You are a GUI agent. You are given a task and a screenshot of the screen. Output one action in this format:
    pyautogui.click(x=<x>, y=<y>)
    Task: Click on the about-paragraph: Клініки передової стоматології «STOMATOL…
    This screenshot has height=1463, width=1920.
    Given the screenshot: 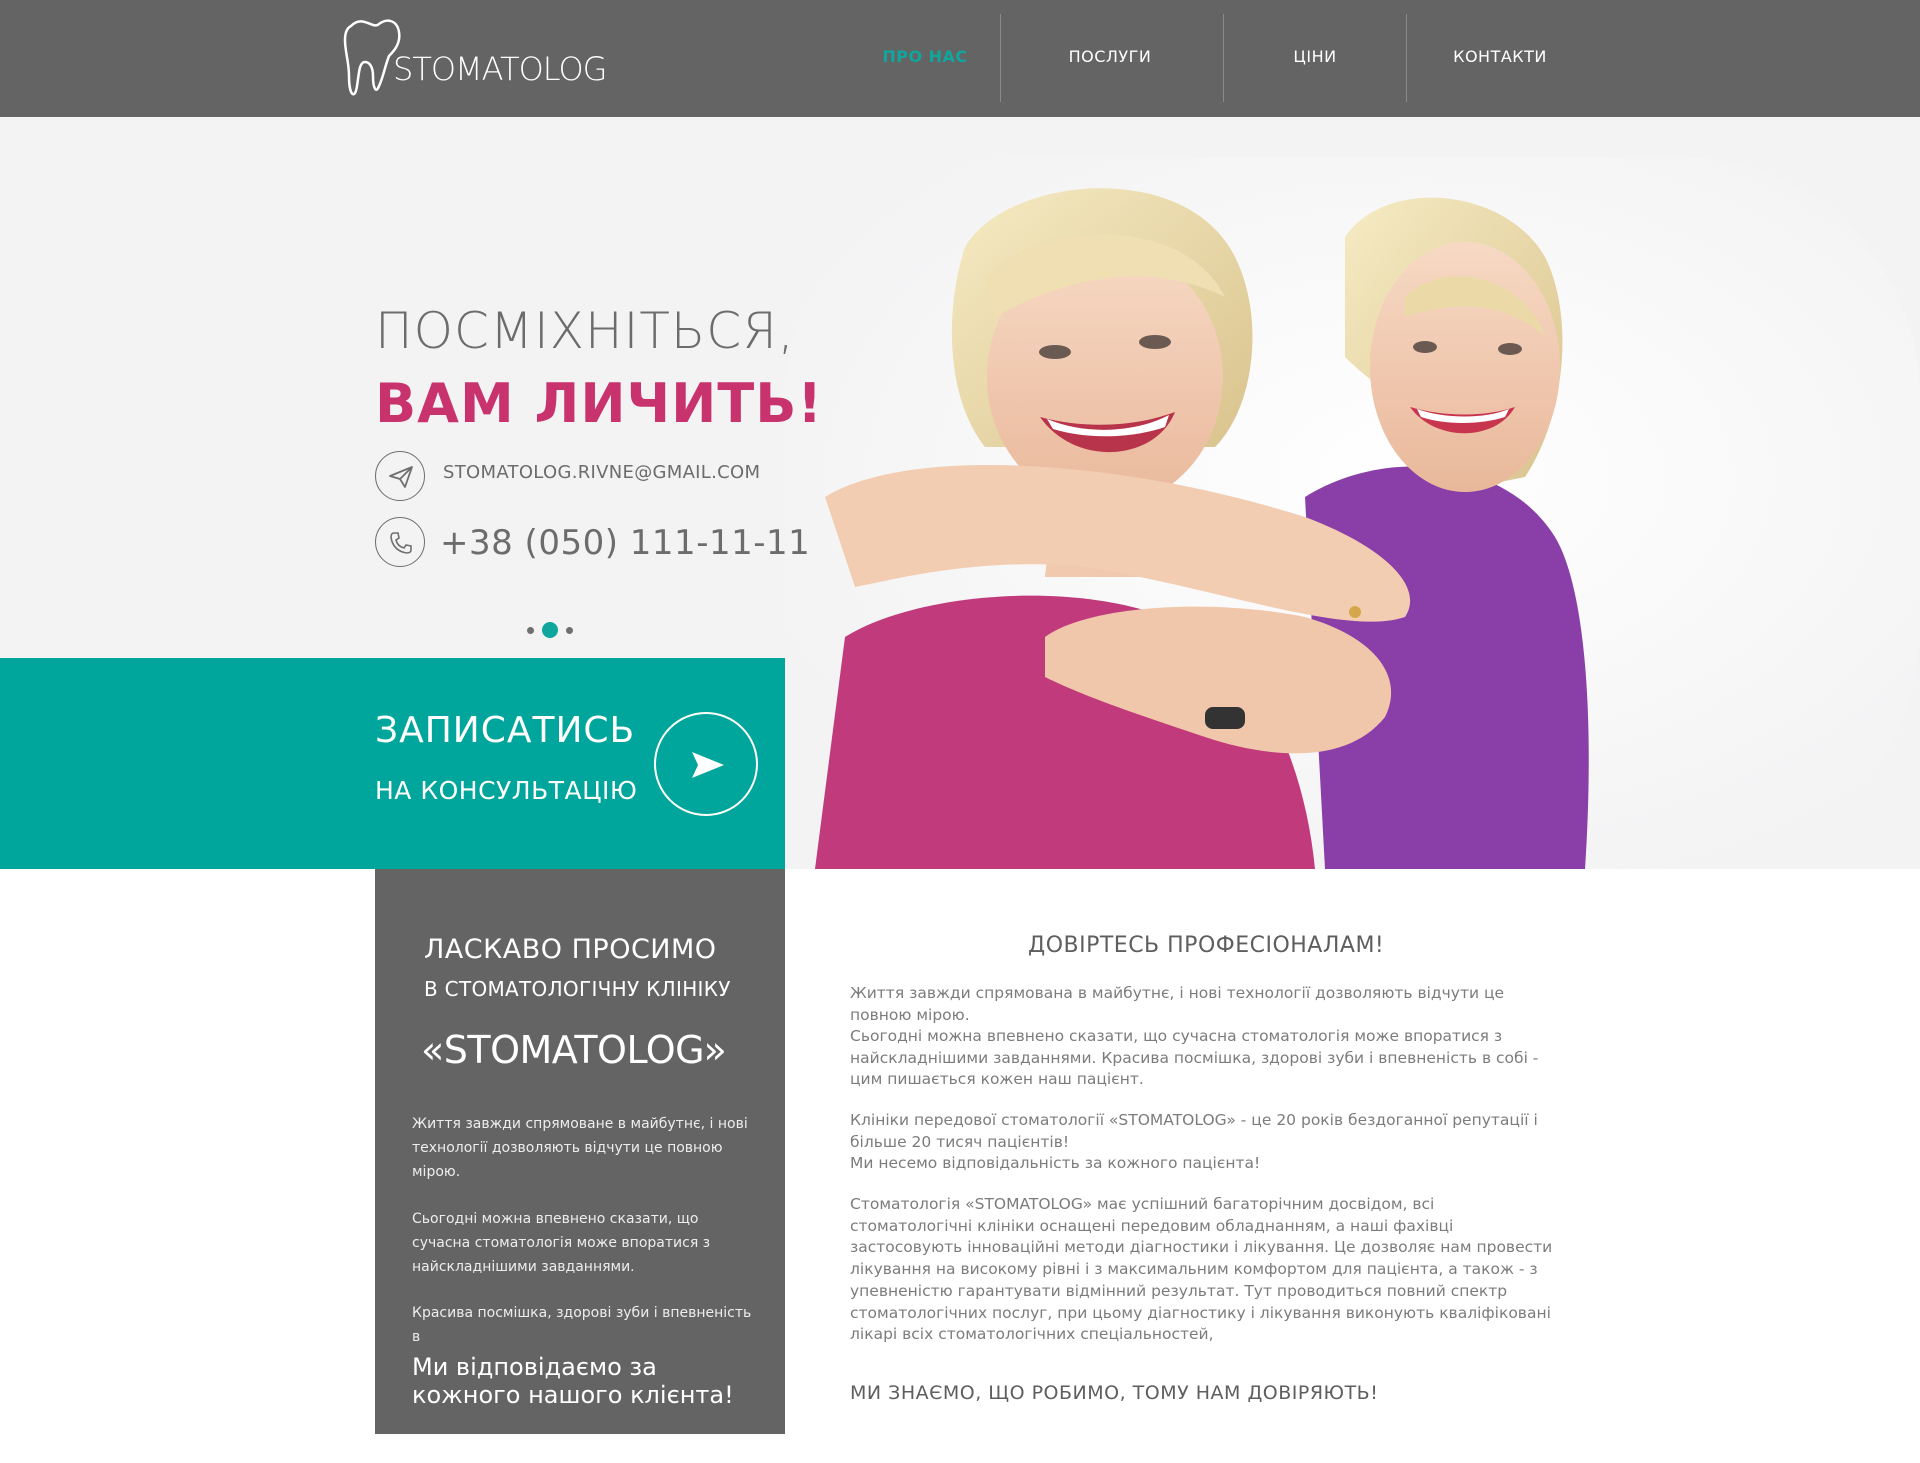 What is the action you would take?
    pyautogui.click(x=1194, y=1131)
    